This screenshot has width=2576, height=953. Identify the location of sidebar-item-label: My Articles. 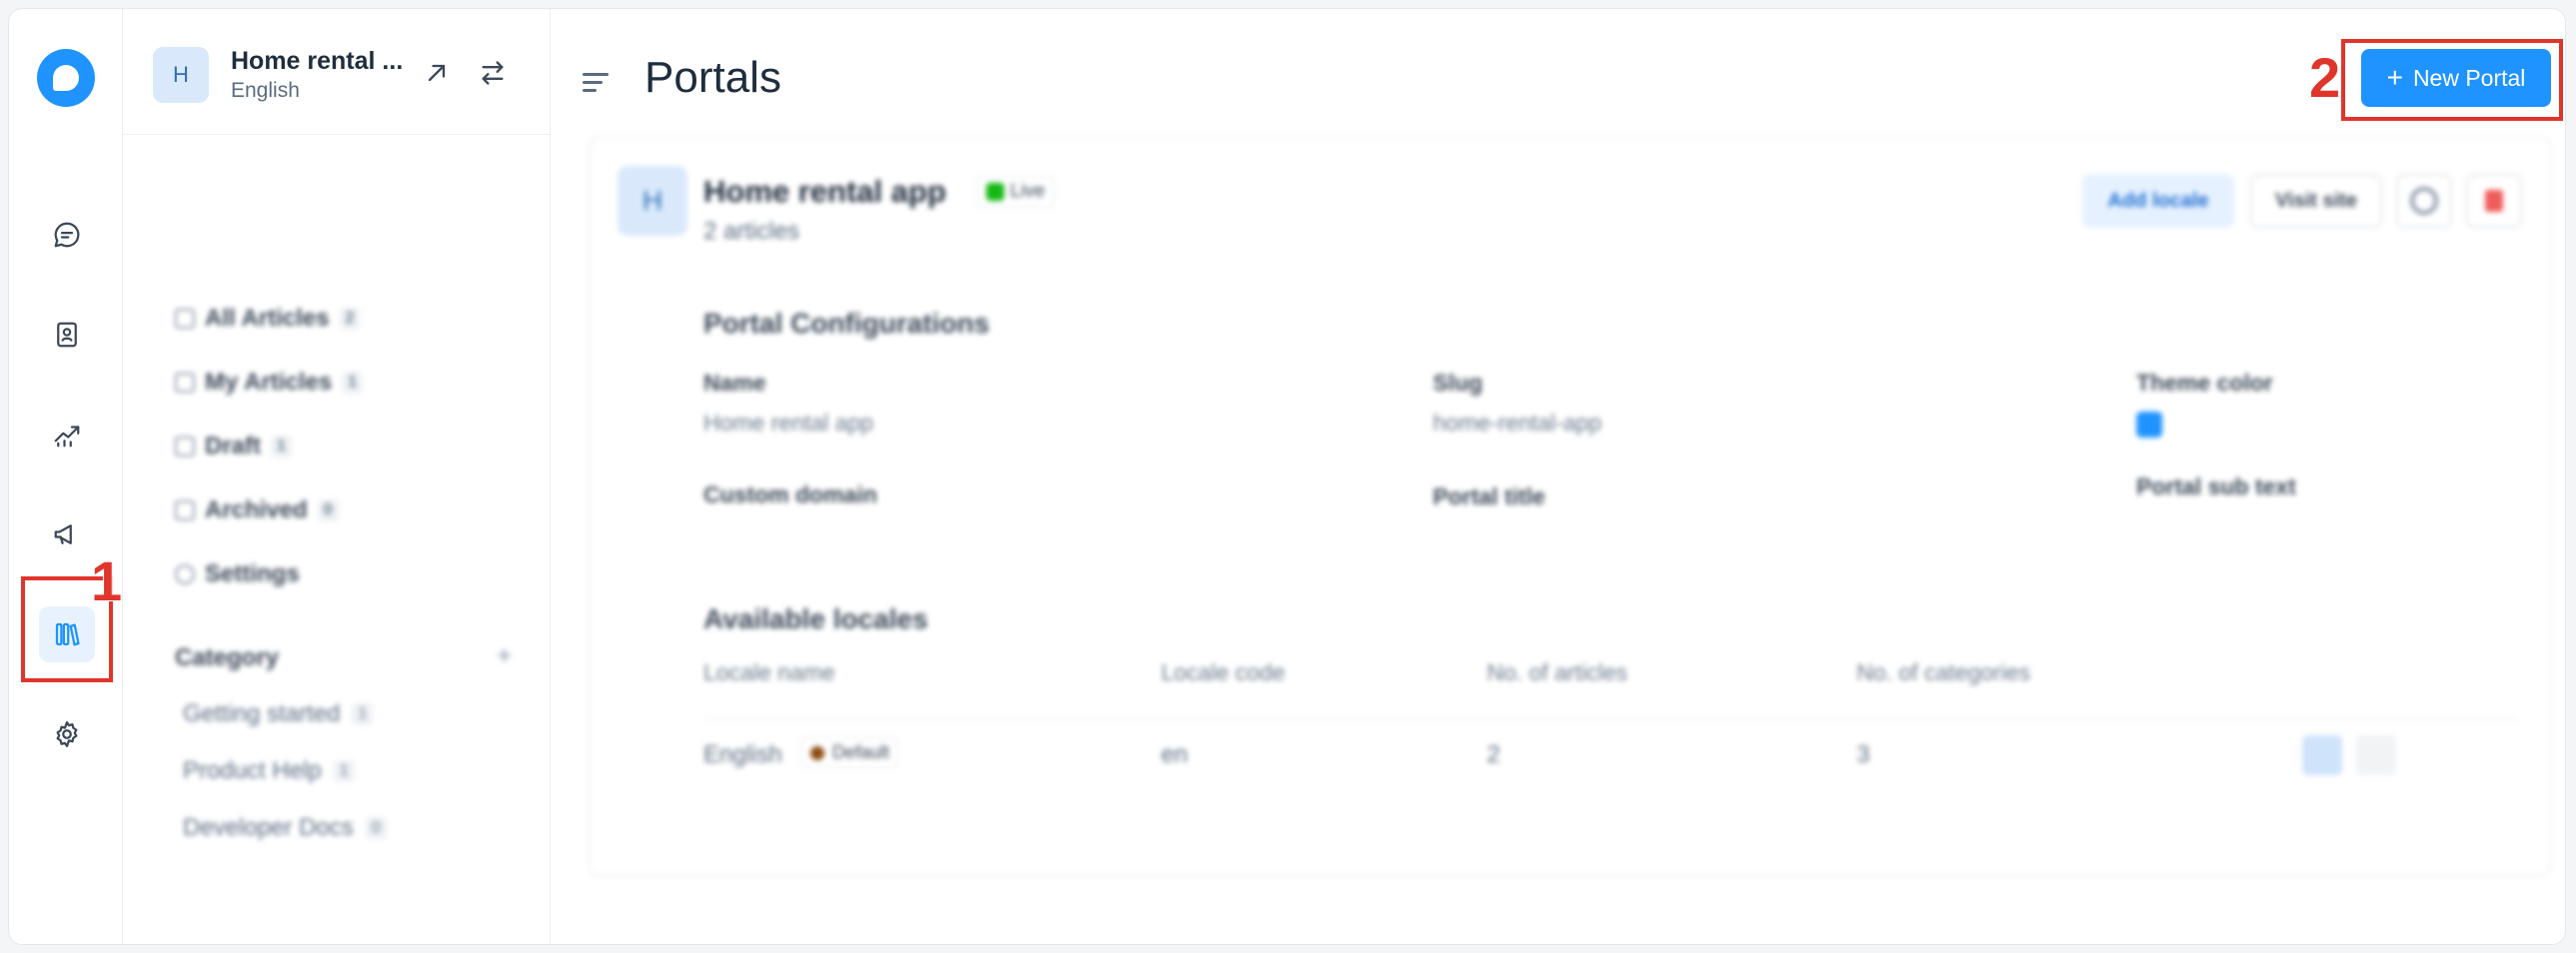
(269, 382).